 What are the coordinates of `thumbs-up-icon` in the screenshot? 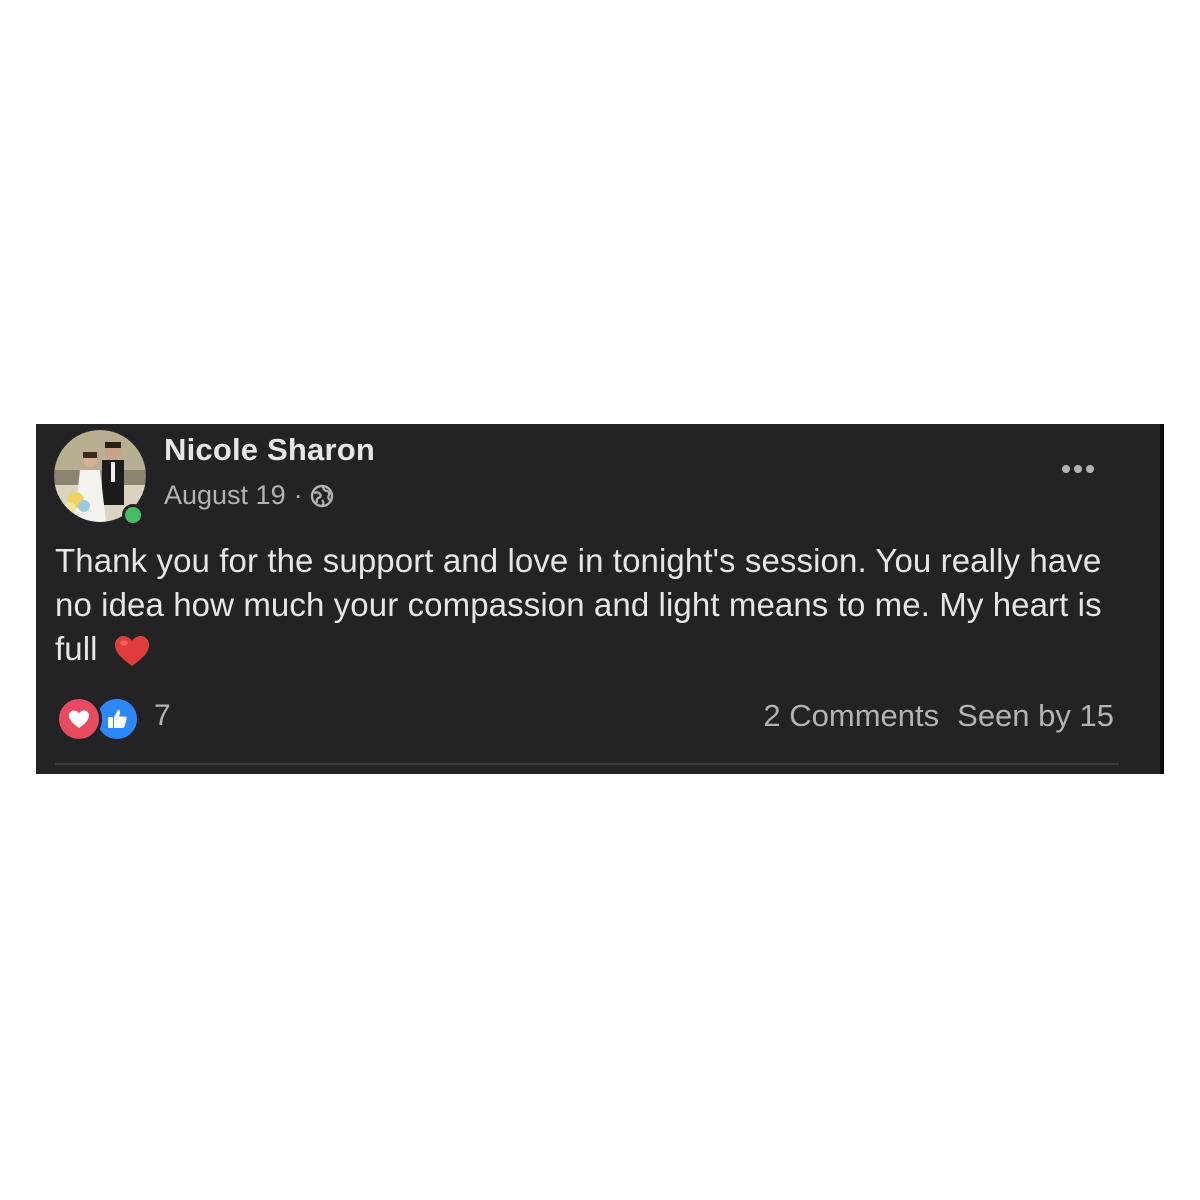 It's located at (117, 719).